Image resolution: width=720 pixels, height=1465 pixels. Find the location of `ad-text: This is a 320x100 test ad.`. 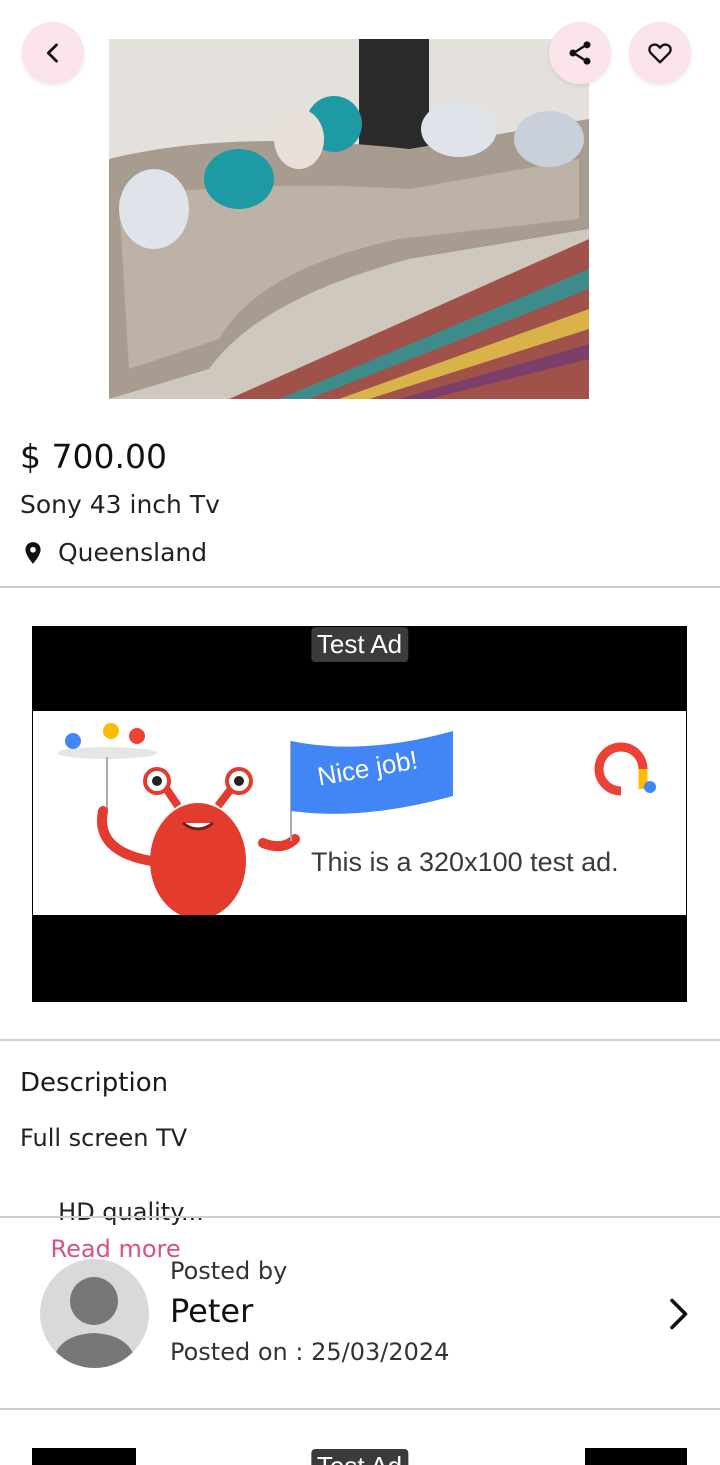

ad-text: This is a 320x100 test ad. is located at coordinates (465, 862).